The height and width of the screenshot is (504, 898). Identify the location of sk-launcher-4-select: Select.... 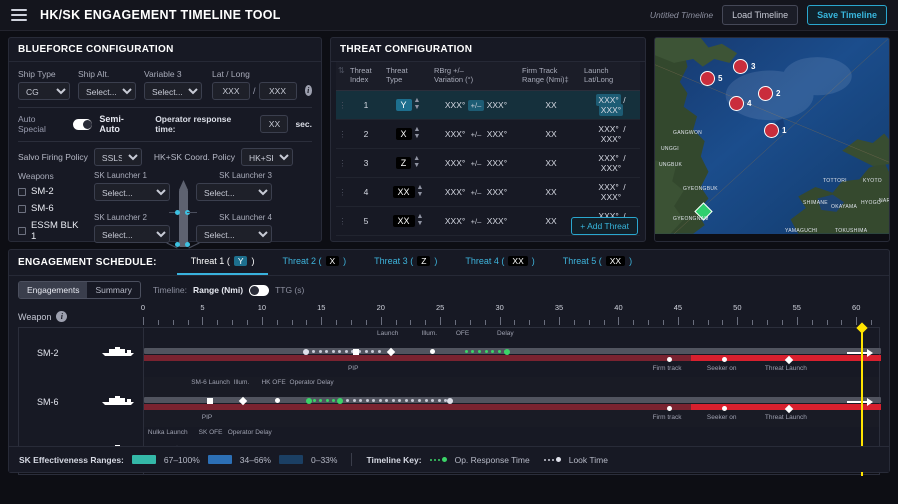
(234, 234).